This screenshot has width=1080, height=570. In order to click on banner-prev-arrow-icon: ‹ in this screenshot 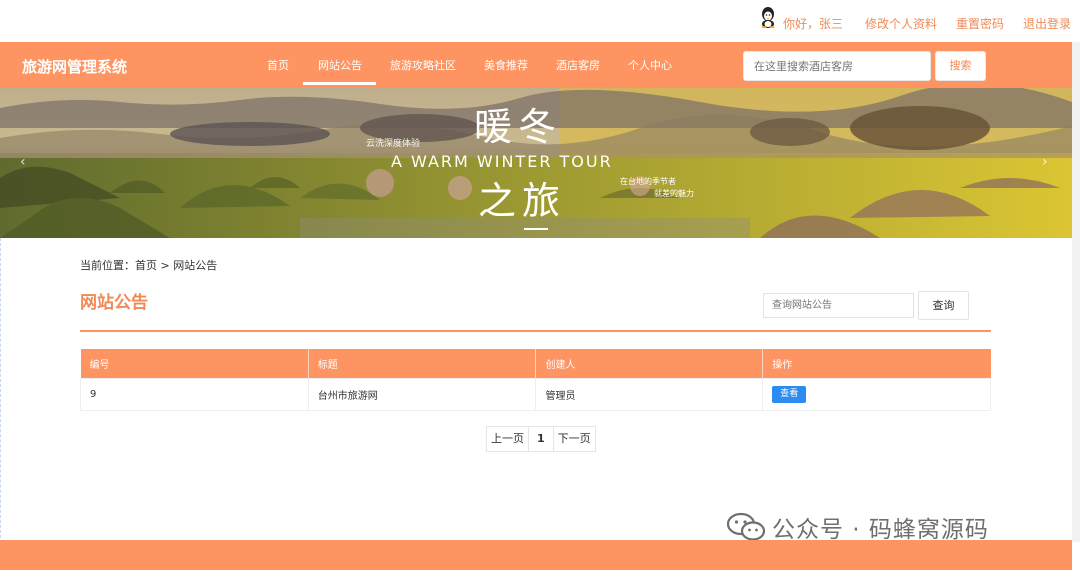, I will do `click(23, 162)`.